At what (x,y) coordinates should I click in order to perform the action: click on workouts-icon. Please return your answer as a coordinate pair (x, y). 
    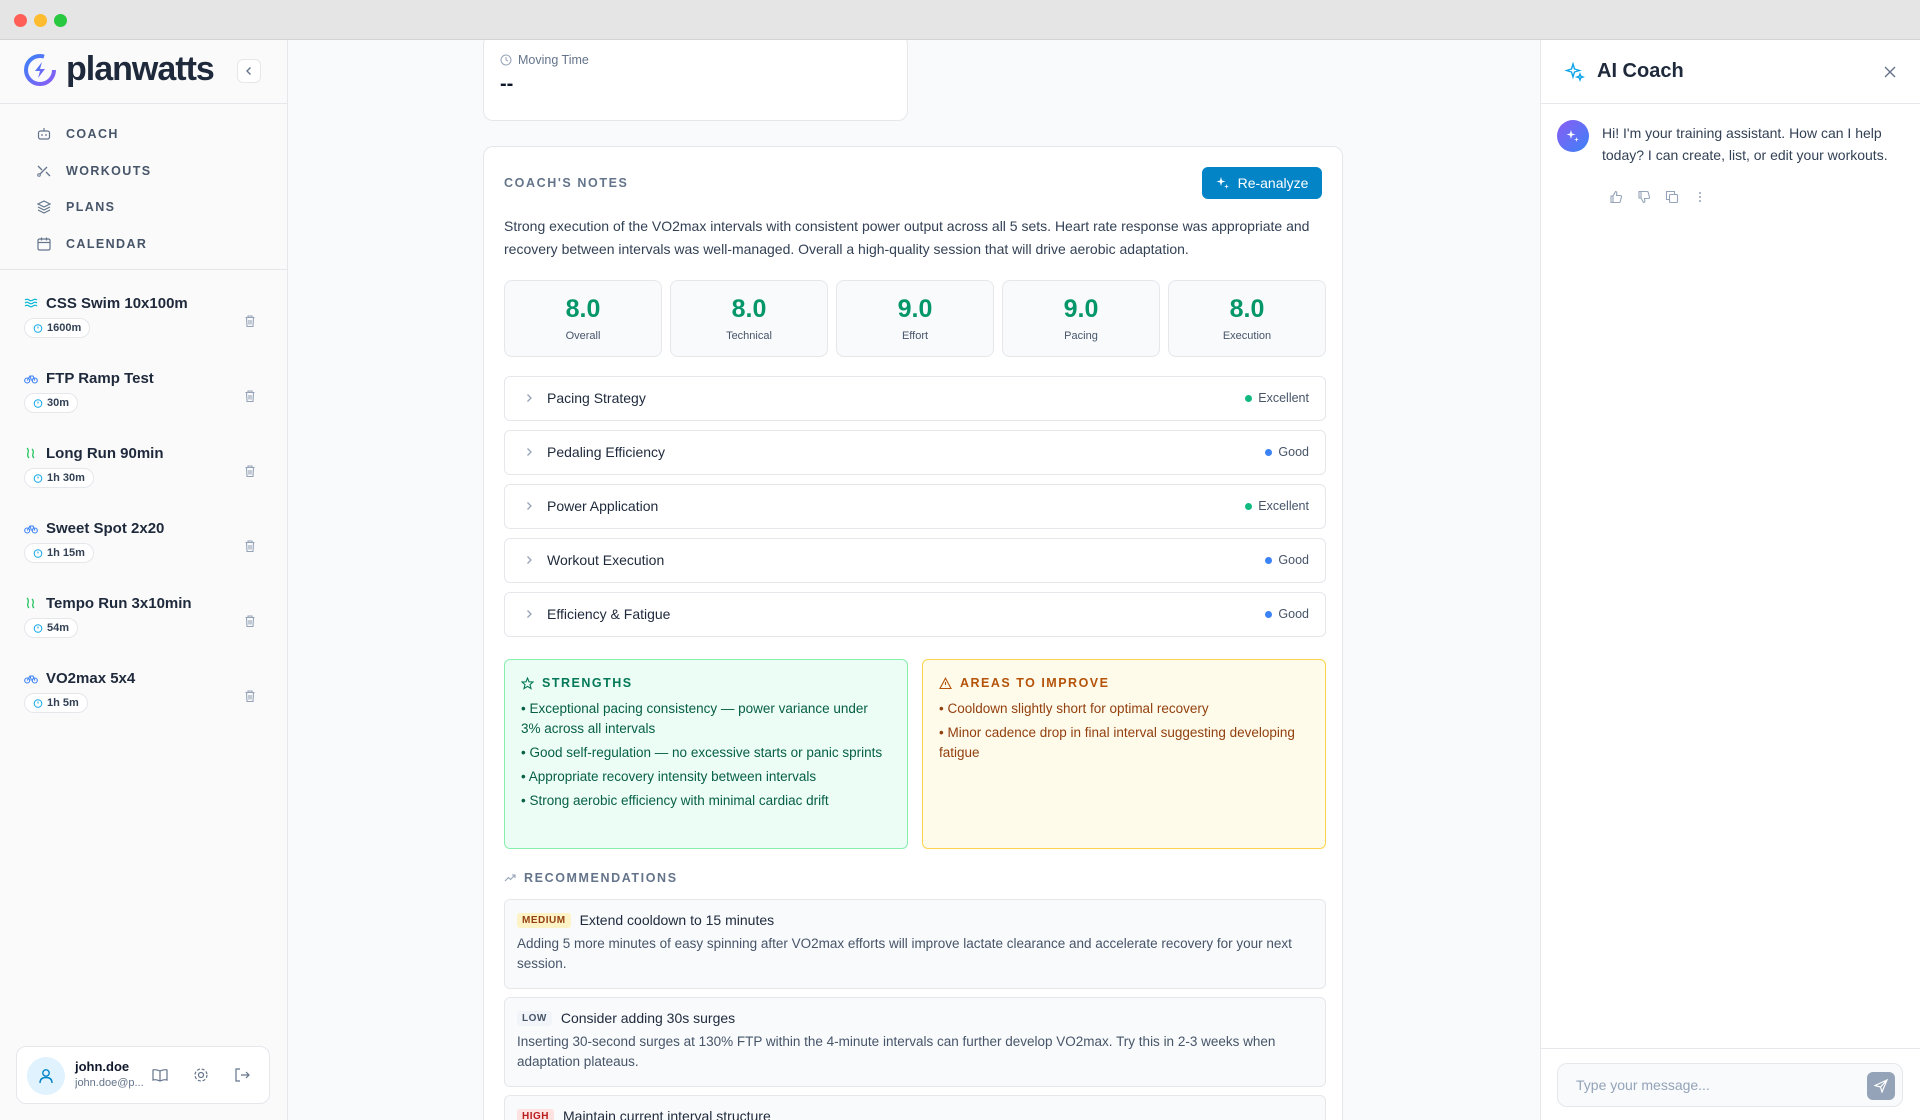
    Looking at the image, I should click on (44, 171).